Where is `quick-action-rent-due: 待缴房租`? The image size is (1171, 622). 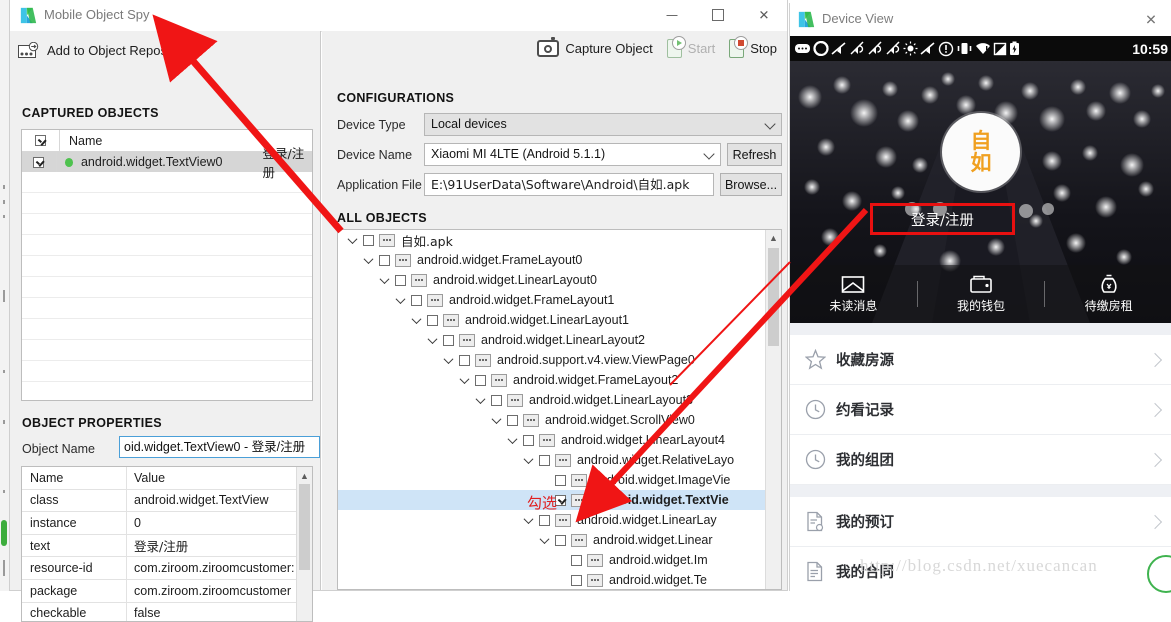
quick-action-rent-due: 待缴房租 is located at coordinates (1108, 294).